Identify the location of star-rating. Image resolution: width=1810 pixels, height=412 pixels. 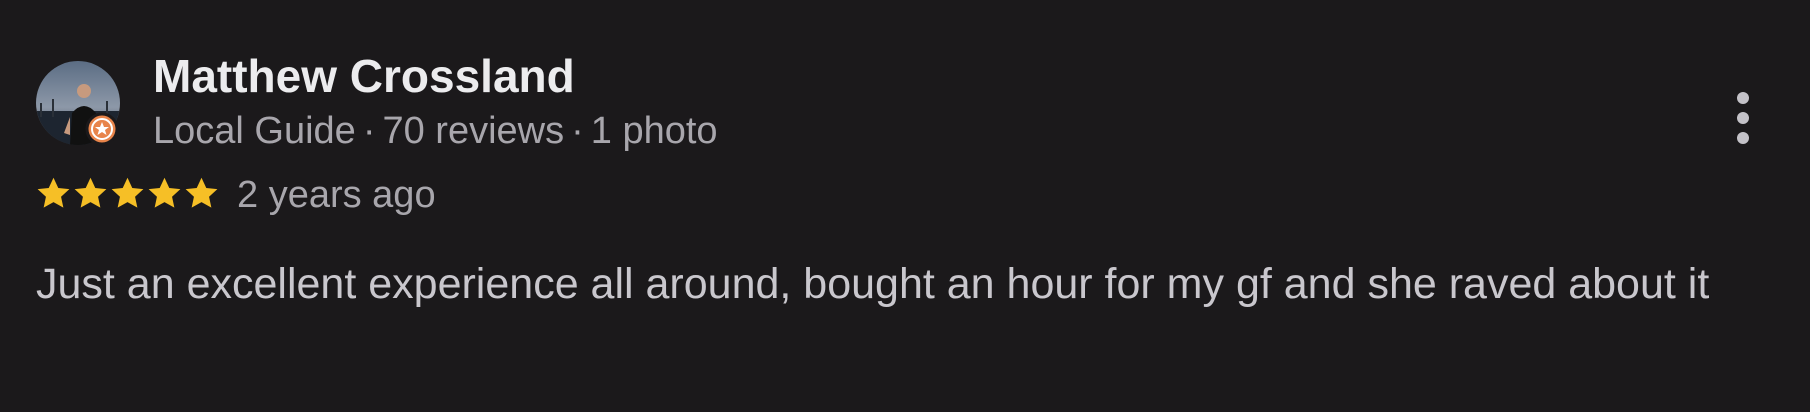
(127, 195).